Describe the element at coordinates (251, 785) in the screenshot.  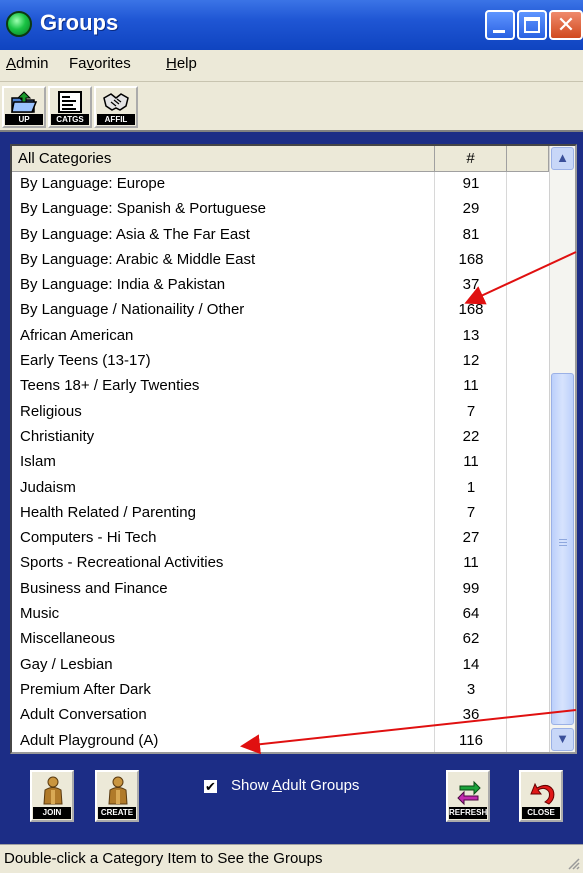
I see `show-adult-pre: Show` at that location.